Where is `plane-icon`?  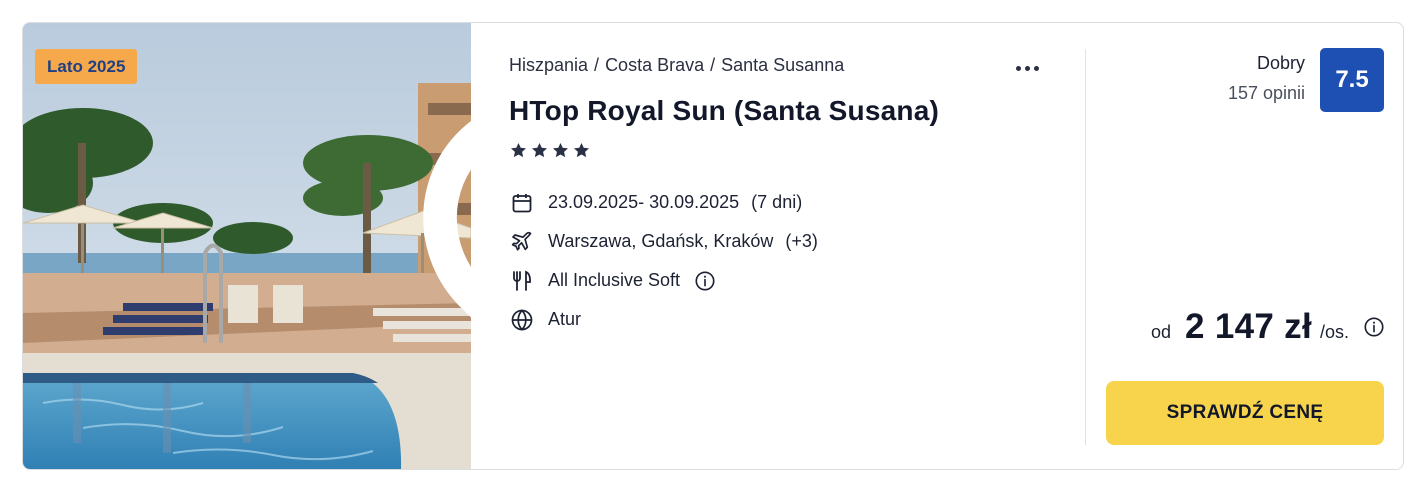 plane-icon is located at coordinates (522, 242).